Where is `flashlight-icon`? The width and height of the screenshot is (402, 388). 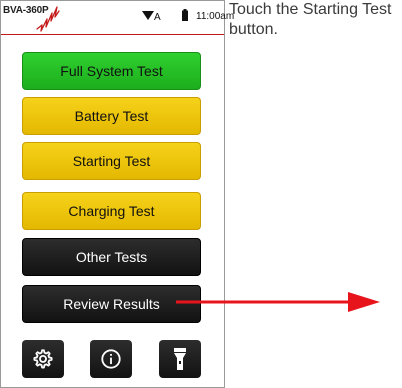 flashlight-icon is located at coordinates (180, 359).